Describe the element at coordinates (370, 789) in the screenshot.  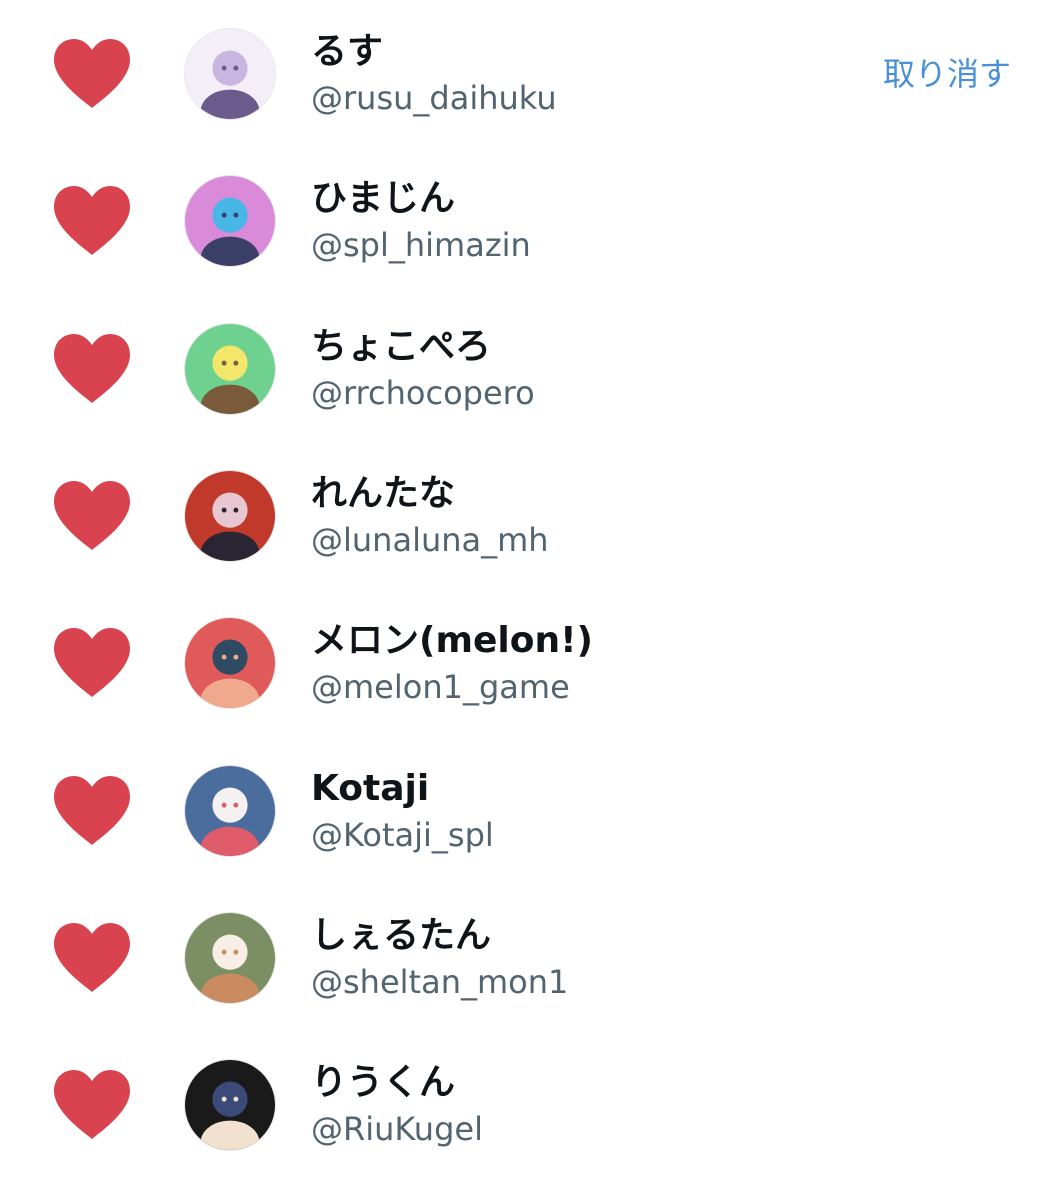
I see `user-name: Kotaji` at that location.